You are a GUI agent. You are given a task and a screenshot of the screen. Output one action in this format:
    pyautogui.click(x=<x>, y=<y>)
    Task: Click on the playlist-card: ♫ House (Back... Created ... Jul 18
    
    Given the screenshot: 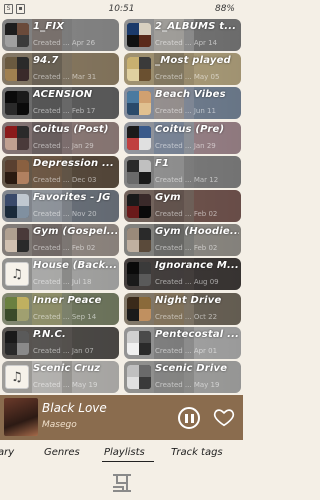 What is the action you would take?
    pyautogui.click(x=60, y=274)
    